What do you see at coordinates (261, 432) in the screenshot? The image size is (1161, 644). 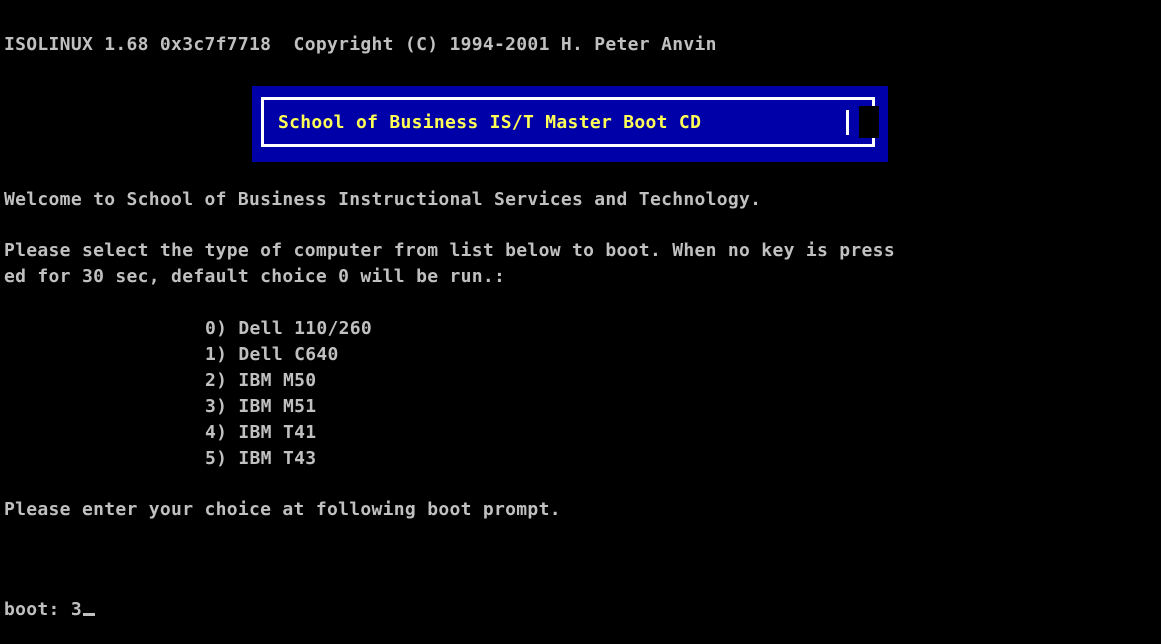 I see `menu-item-4: 4) IBM T41` at bounding box center [261, 432].